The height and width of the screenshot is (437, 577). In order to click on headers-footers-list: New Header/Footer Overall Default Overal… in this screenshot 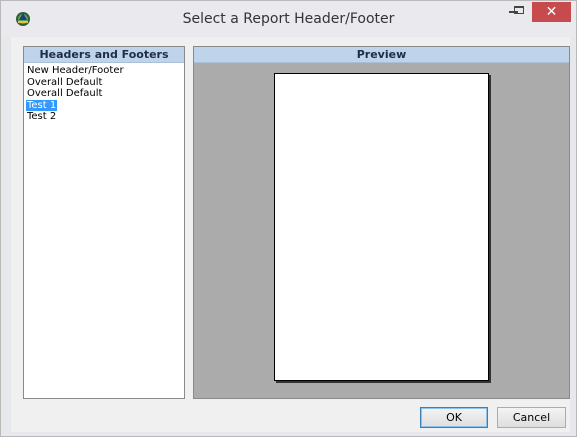, I will do `click(104, 93)`.